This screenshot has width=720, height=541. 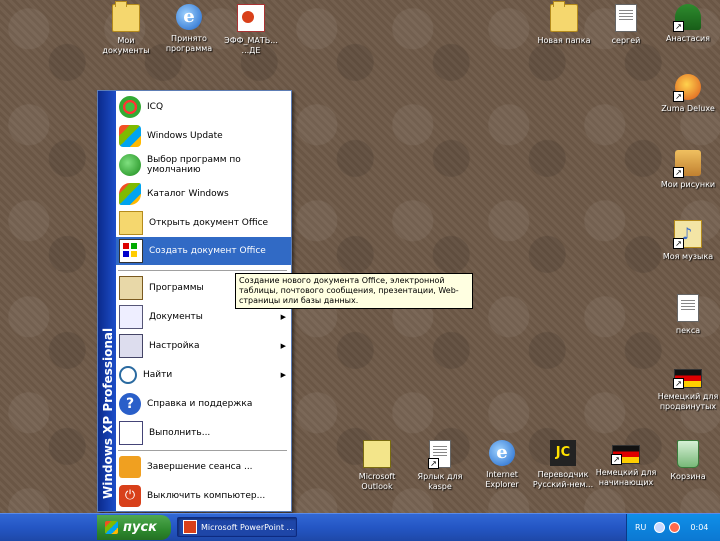 What do you see at coordinates (203, 346) in the screenshot?
I see `menu-item-settings: Настройка ▶` at bounding box center [203, 346].